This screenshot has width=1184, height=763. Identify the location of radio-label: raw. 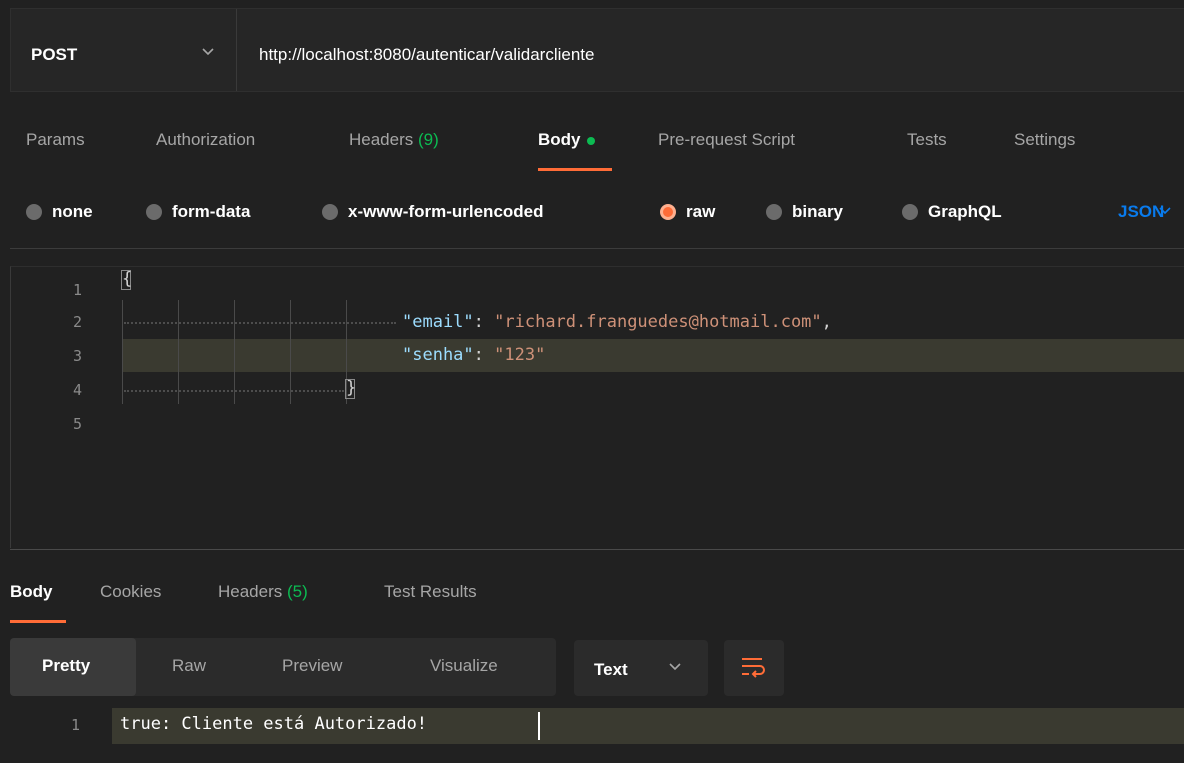
(701, 211).